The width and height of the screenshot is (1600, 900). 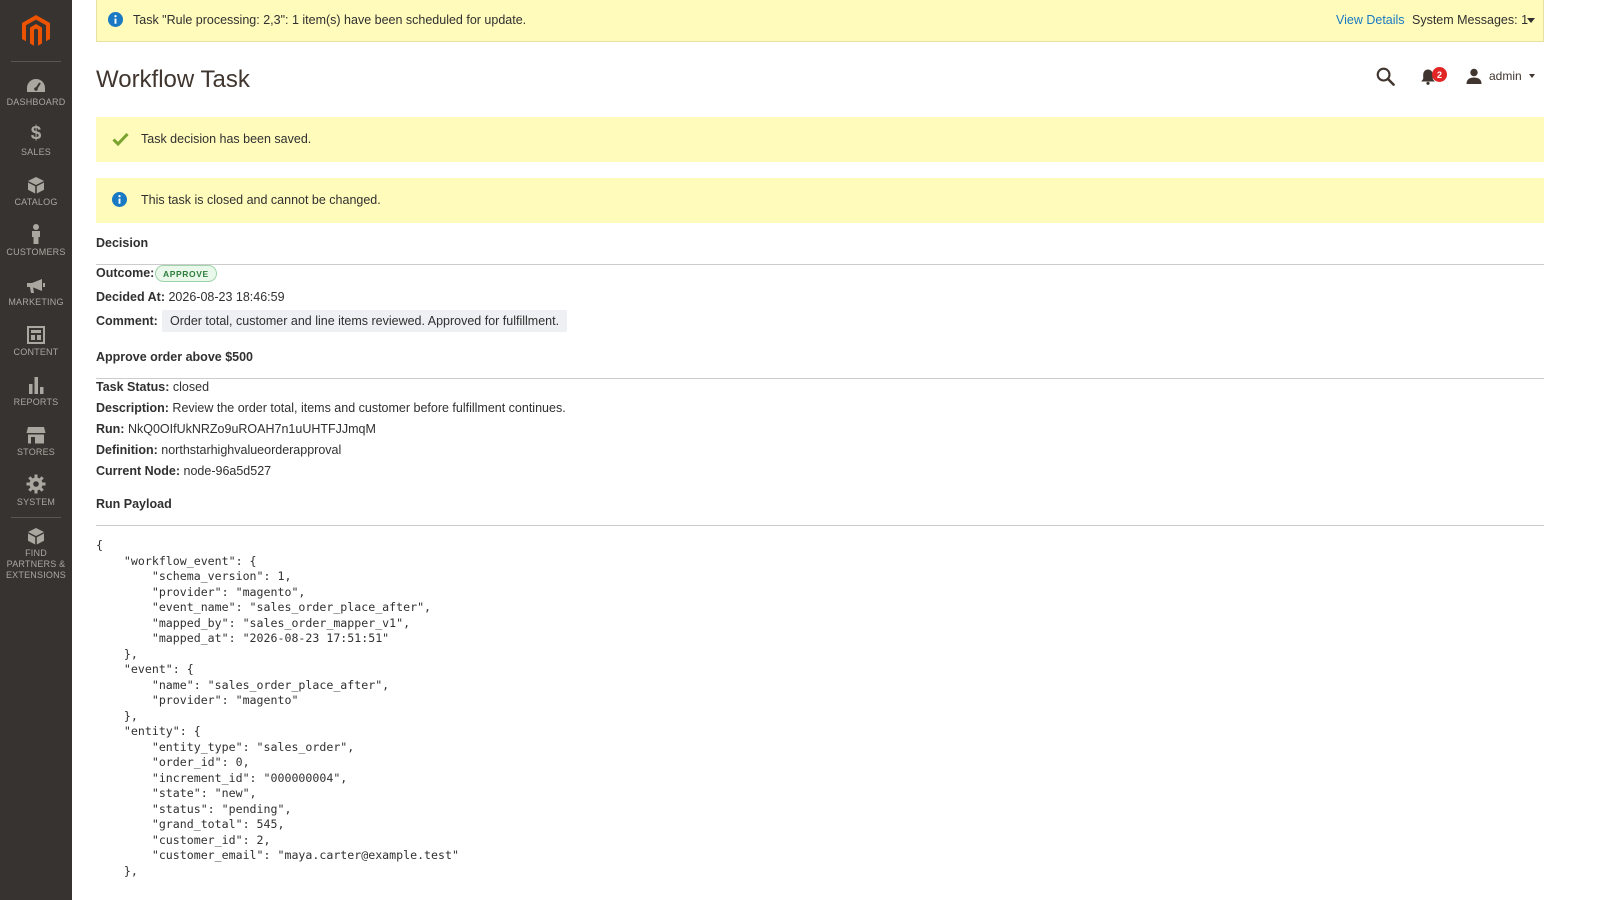 I want to click on definition-label: Definition:, so click(x=127, y=450).